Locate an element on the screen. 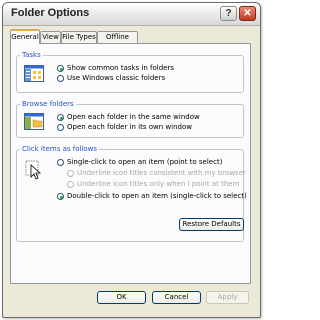 This screenshot has width=320, height=320. same-window-label: Open each folder in the same window is located at coordinates (133, 117).